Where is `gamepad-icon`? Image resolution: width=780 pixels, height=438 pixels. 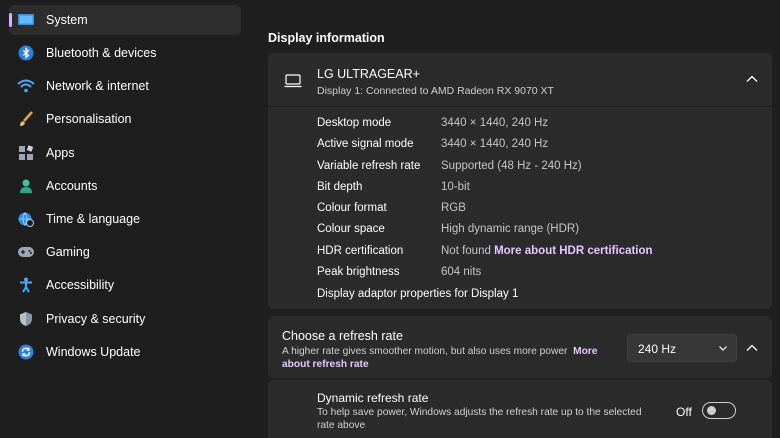
gamepad-icon is located at coordinates (26, 252).